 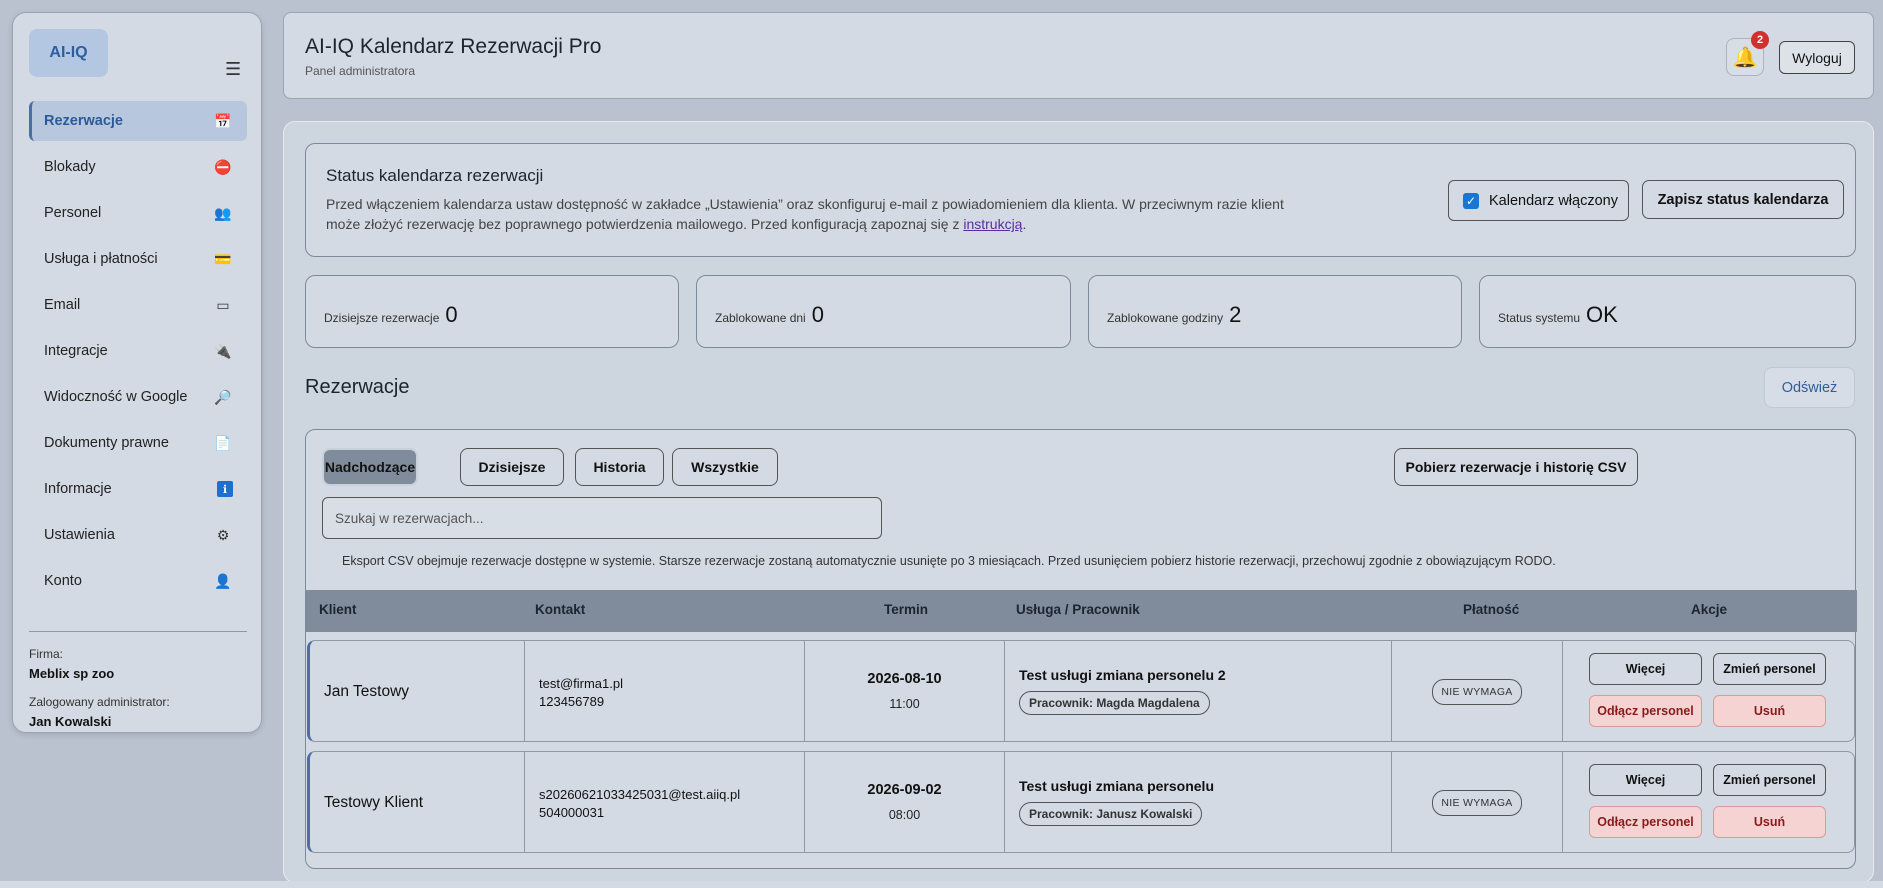 I want to click on sidebar-item-integracje: Integracje 🔌, so click(x=138, y=351).